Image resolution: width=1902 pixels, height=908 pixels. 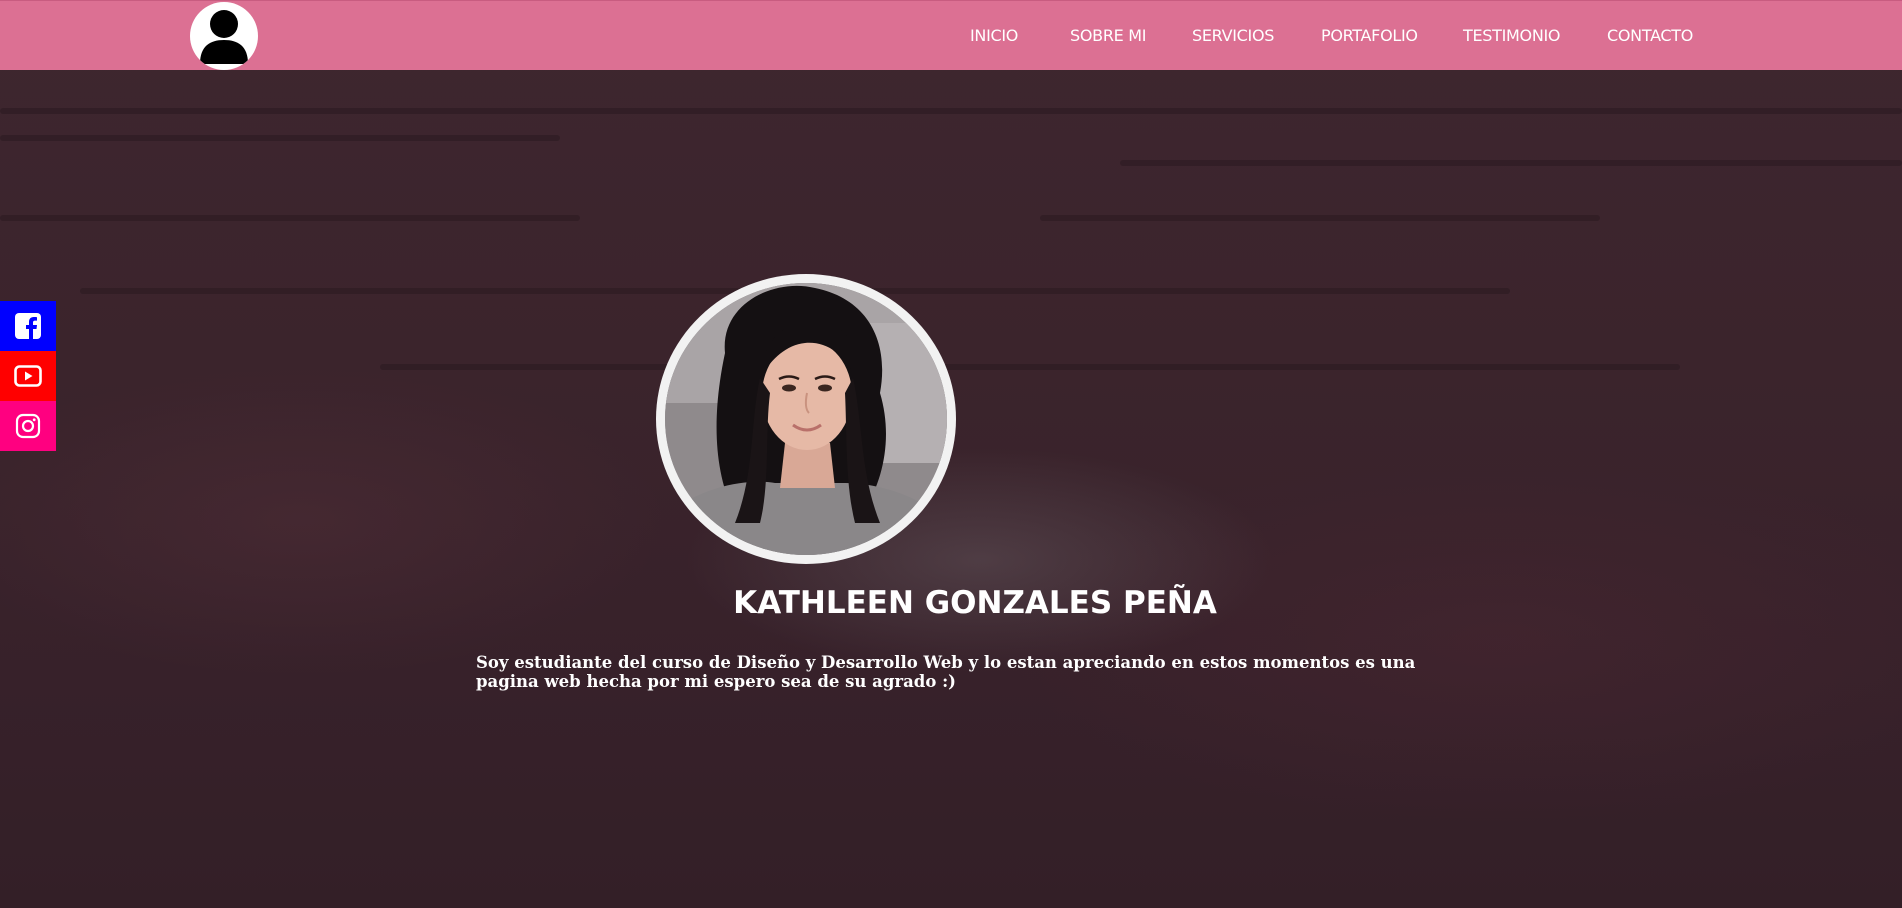 What do you see at coordinates (1233, 35) in the screenshot?
I see `nav-item-servicios: SERVICIOS` at bounding box center [1233, 35].